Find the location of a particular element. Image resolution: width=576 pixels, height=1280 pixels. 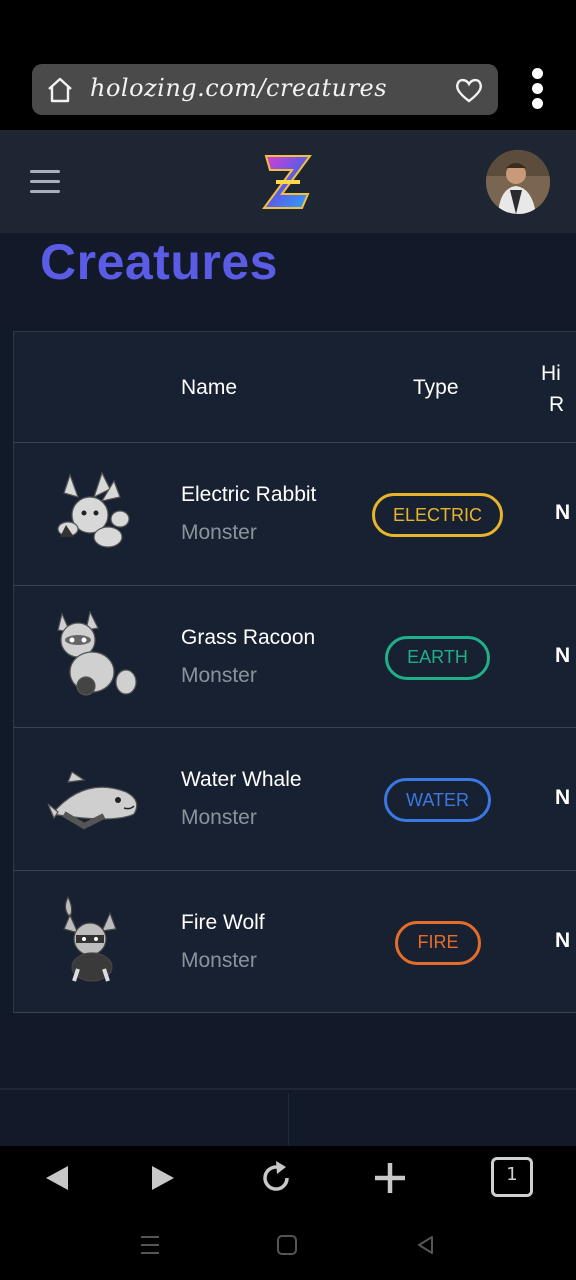

browser-toolbar: holozing.com/creatures is located at coordinates (288, 93).